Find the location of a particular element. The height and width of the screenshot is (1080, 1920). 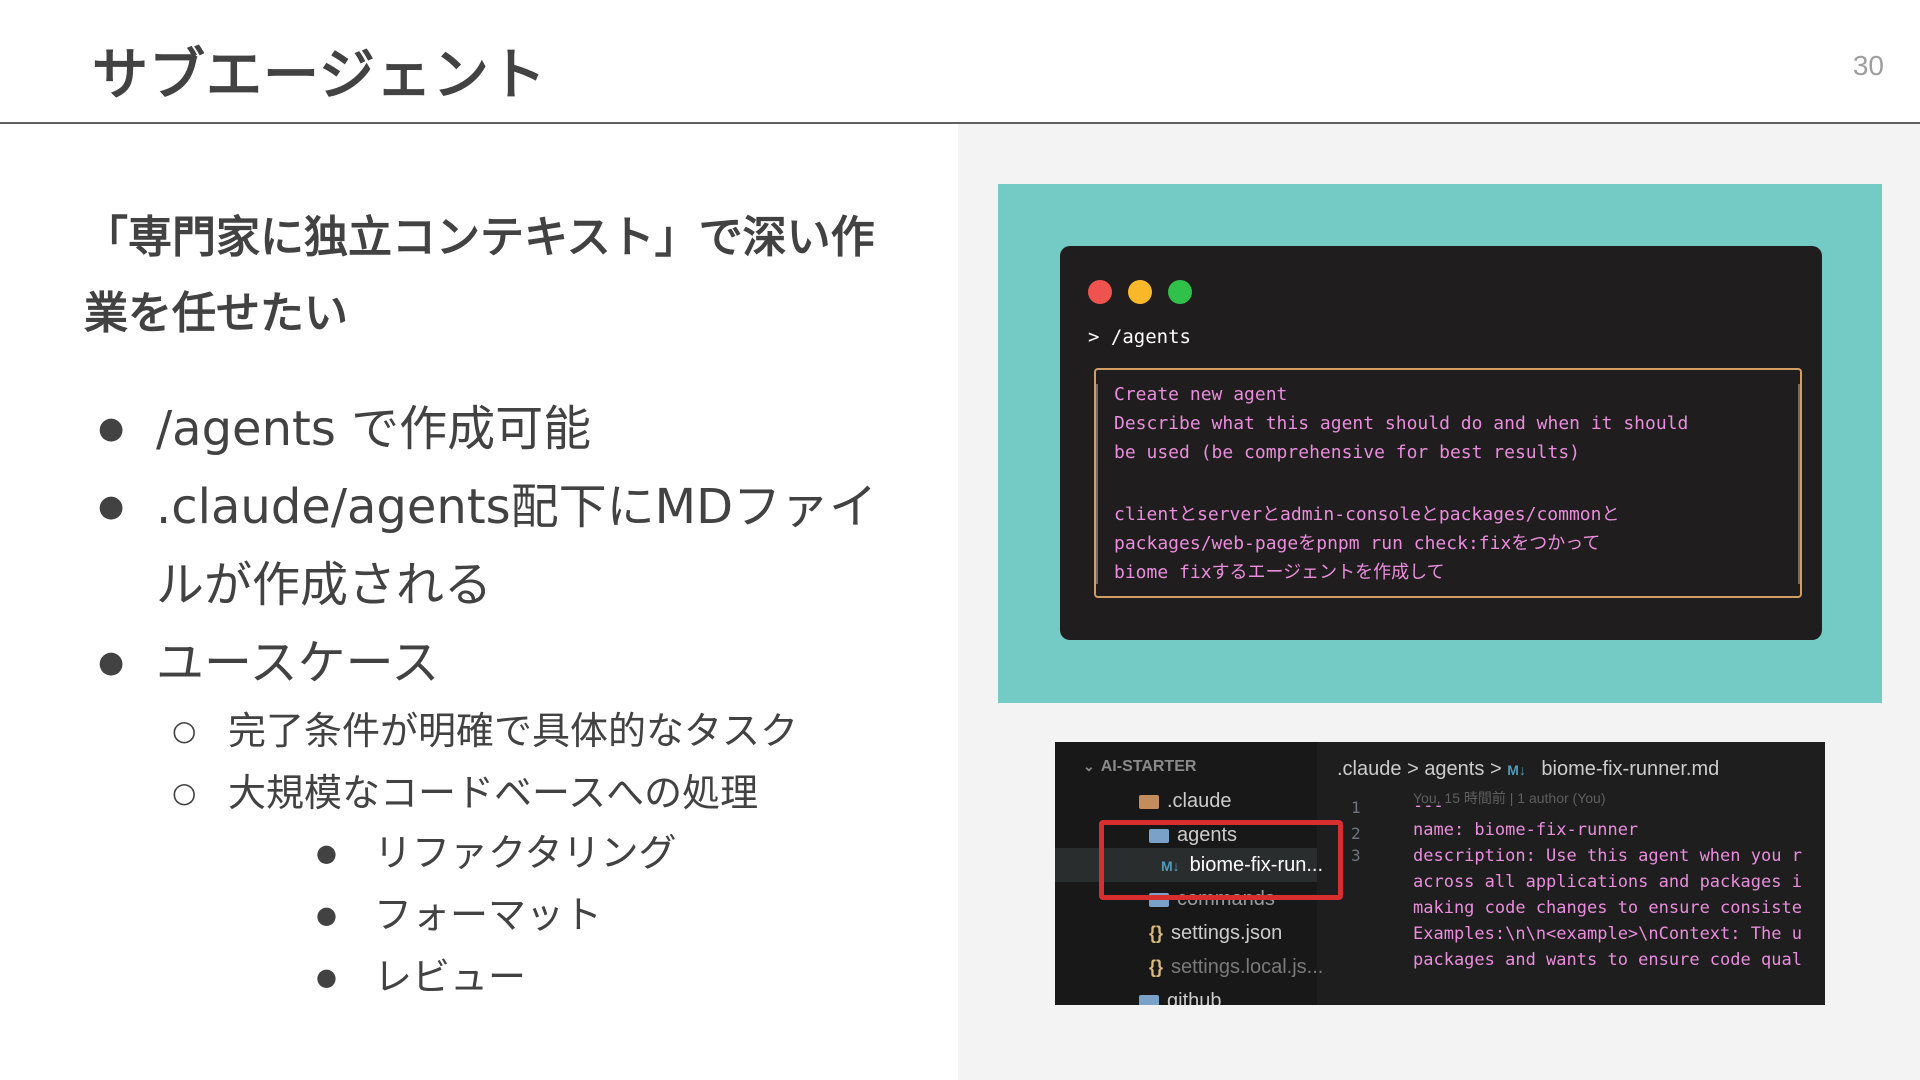

bullet-text: 大規模なコードベースへの処理 is located at coordinates (493, 793).